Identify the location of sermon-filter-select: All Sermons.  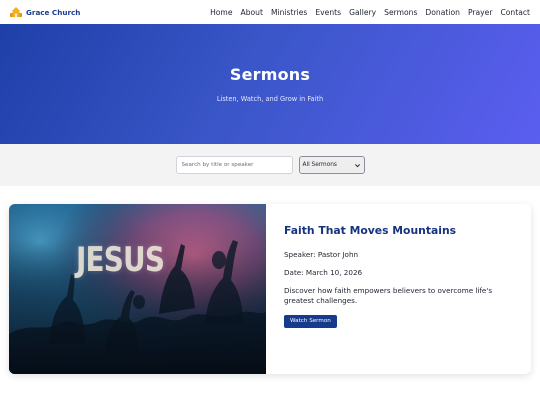
(331, 165).